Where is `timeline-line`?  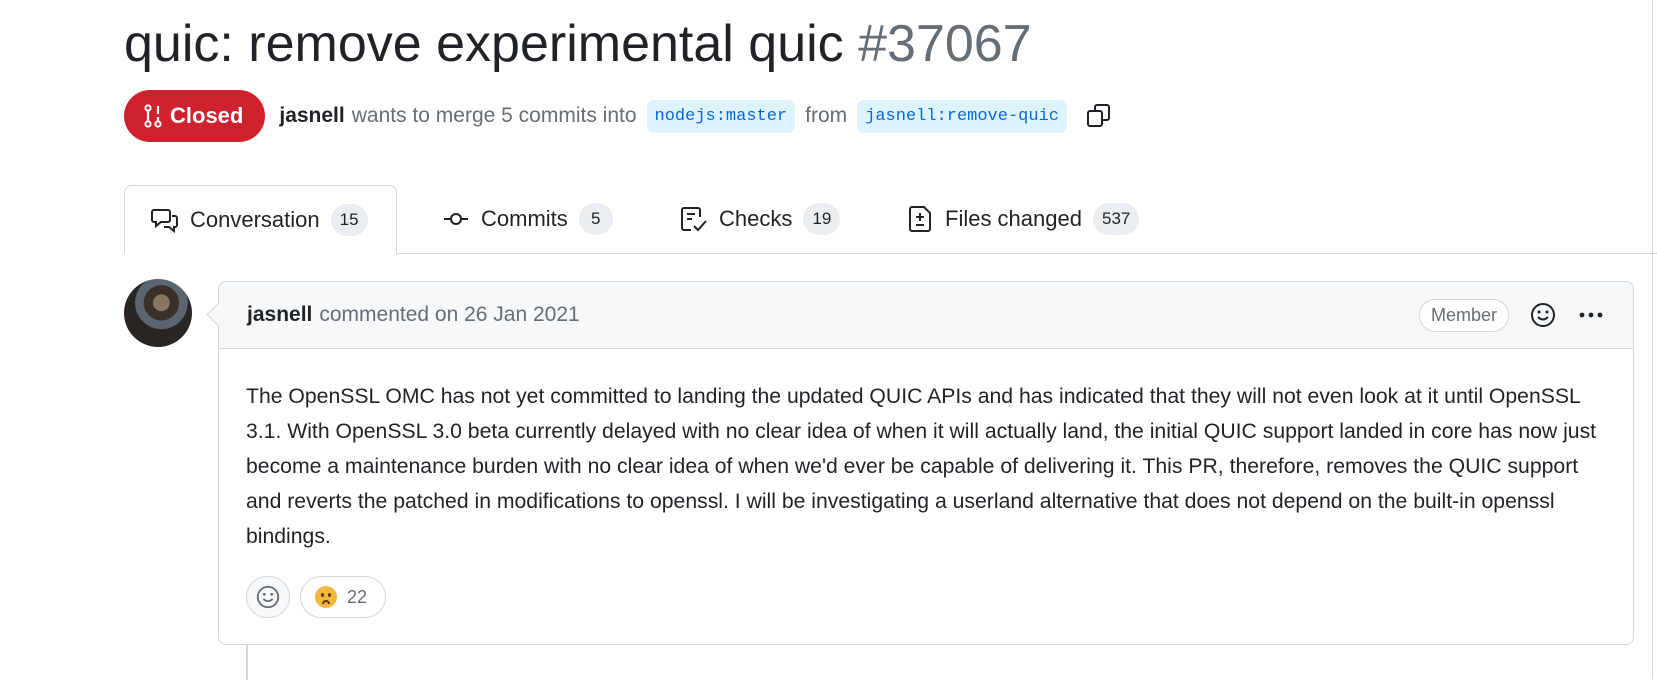
timeline-line is located at coordinates (247, 660).